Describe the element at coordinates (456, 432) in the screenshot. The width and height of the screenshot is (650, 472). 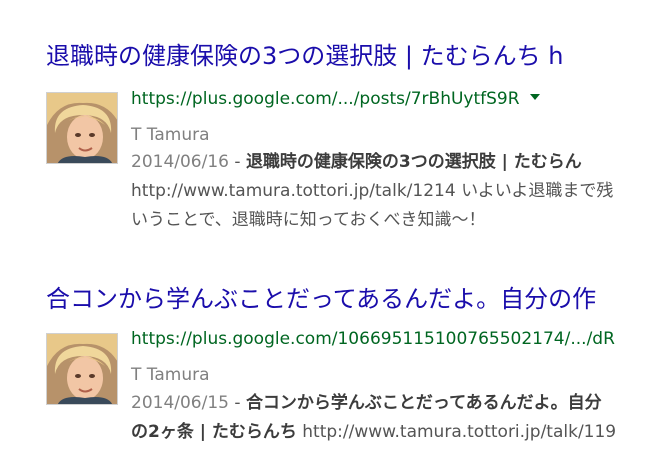
I see `snippet-url-text: http://www.tamura.tottori.jp/talk/119` at that location.